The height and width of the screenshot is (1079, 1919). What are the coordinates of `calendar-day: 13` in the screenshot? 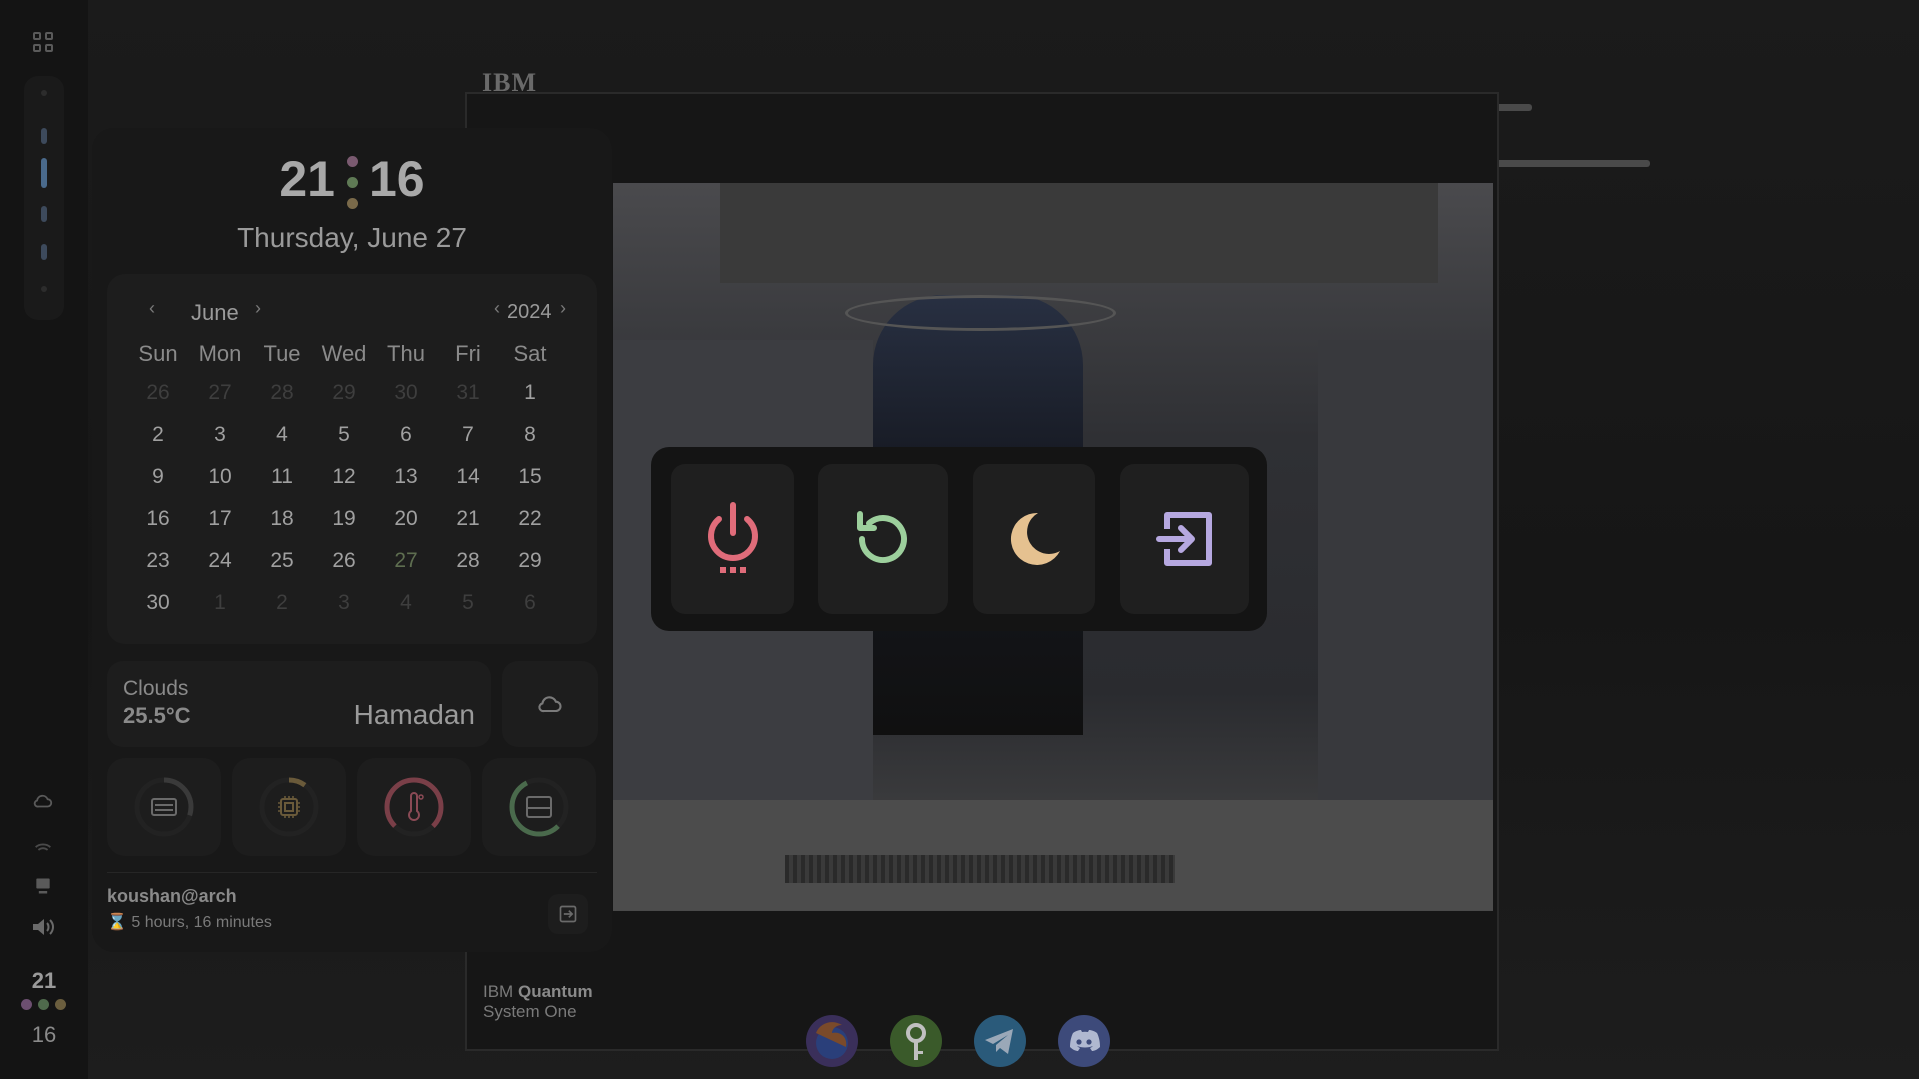 It's located at (406, 477).